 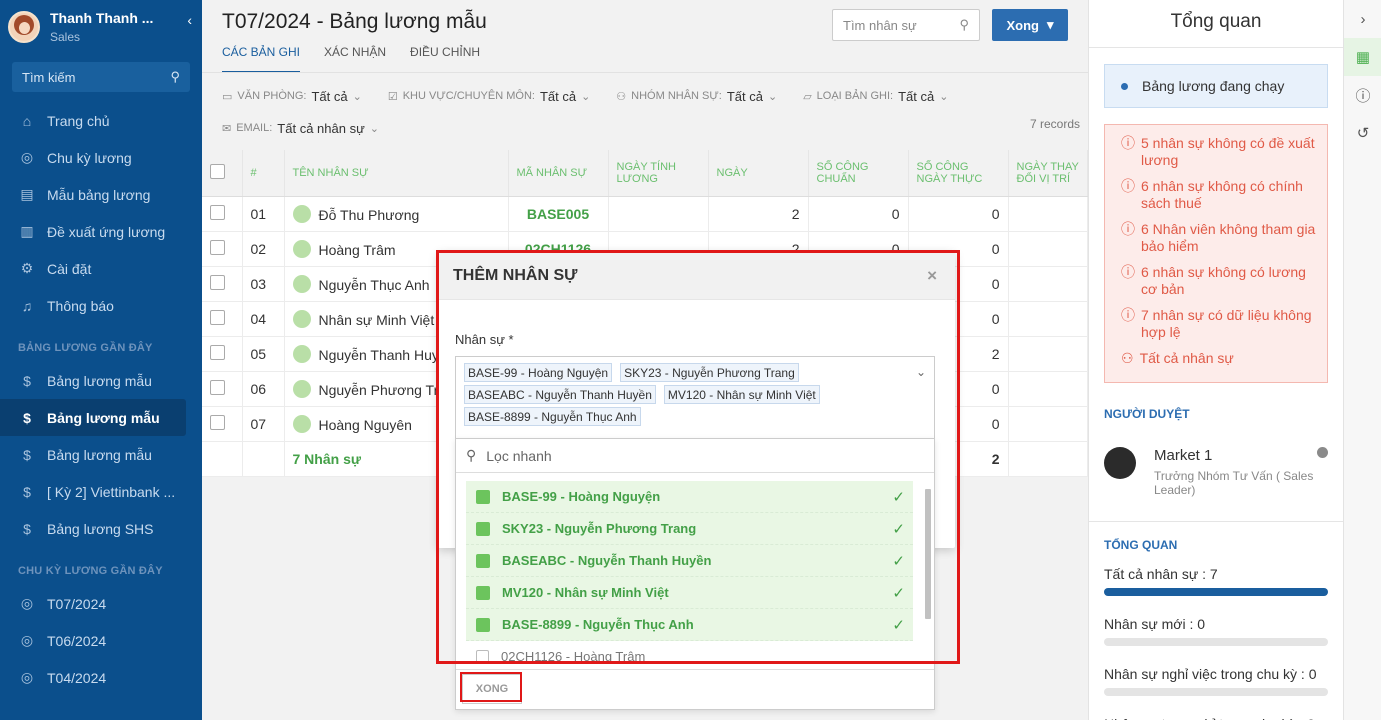 I want to click on selected-staff-tag: BASE-99 - Hoàng Nguyện, so click(x=538, y=372).